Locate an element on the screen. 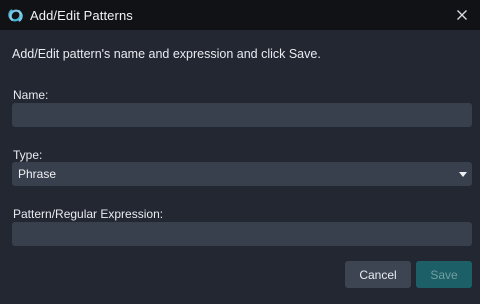  name-input is located at coordinates (242, 115).